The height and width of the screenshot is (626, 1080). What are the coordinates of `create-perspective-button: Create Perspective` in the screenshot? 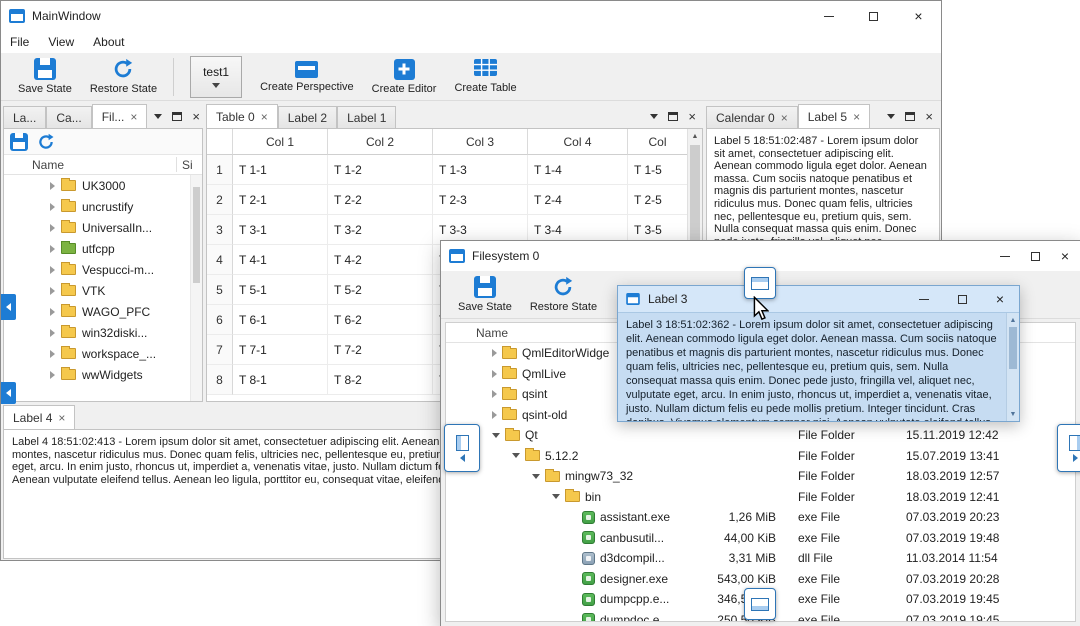 It's located at (307, 77).